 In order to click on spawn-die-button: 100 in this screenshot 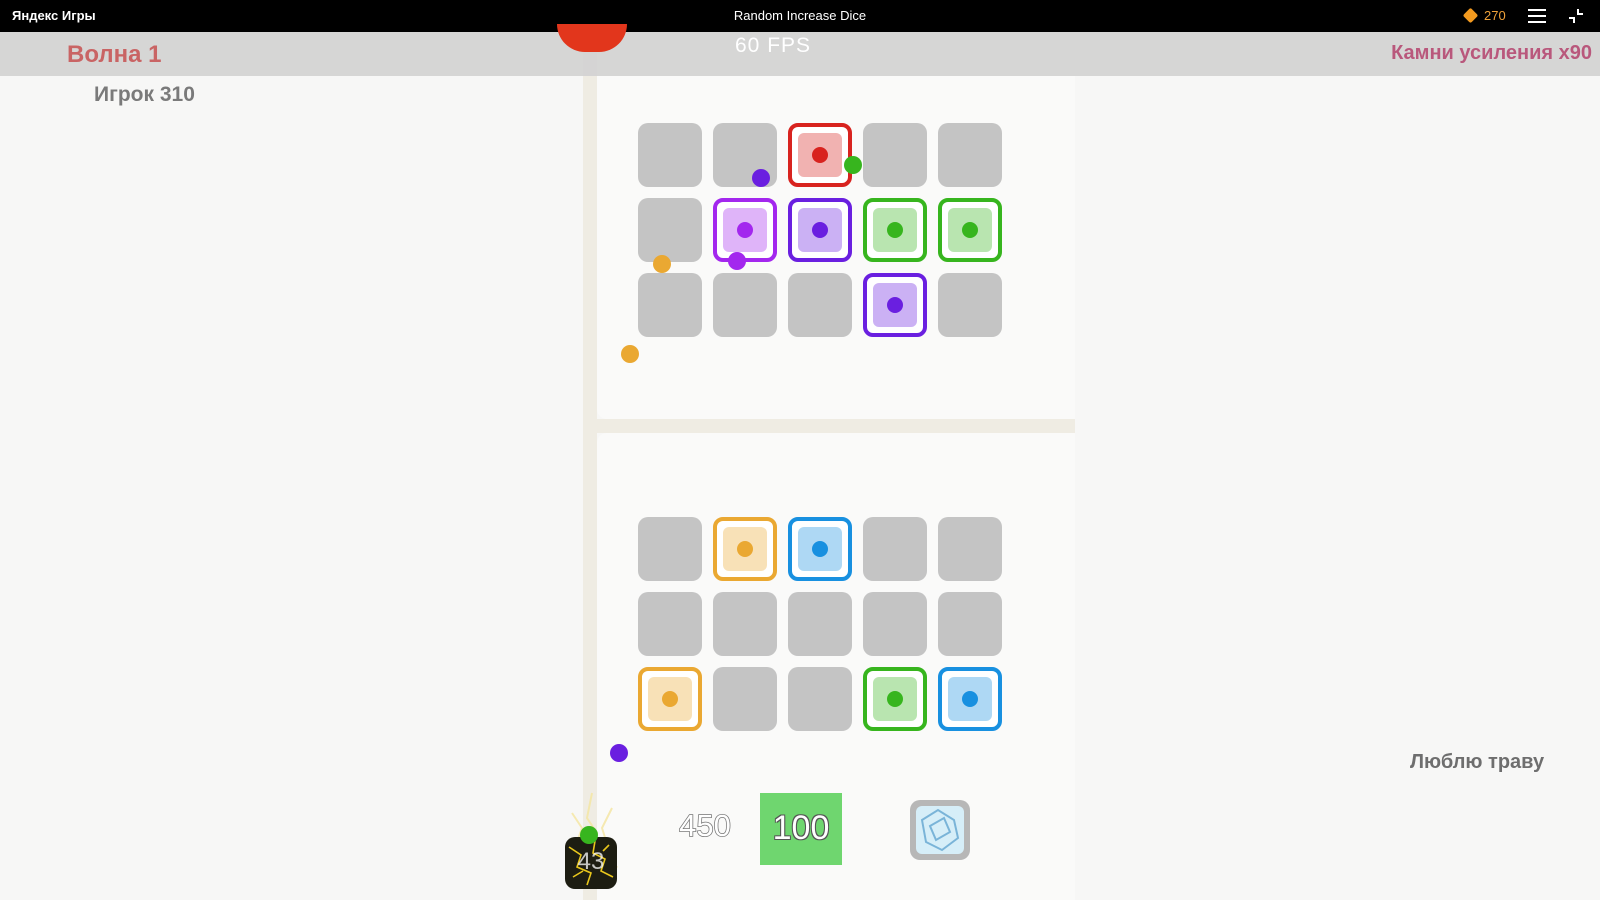, I will do `click(801, 829)`.